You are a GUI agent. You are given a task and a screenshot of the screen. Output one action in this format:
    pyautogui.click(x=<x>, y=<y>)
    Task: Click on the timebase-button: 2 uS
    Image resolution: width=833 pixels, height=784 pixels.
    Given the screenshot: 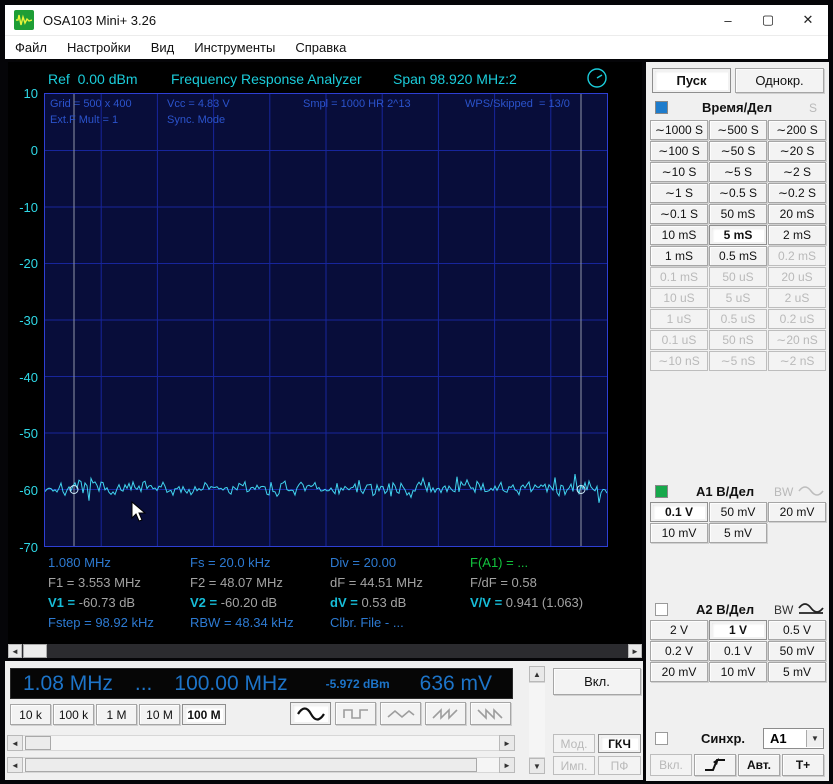 What is the action you would take?
    pyautogui.click(x=797, y=298)
    